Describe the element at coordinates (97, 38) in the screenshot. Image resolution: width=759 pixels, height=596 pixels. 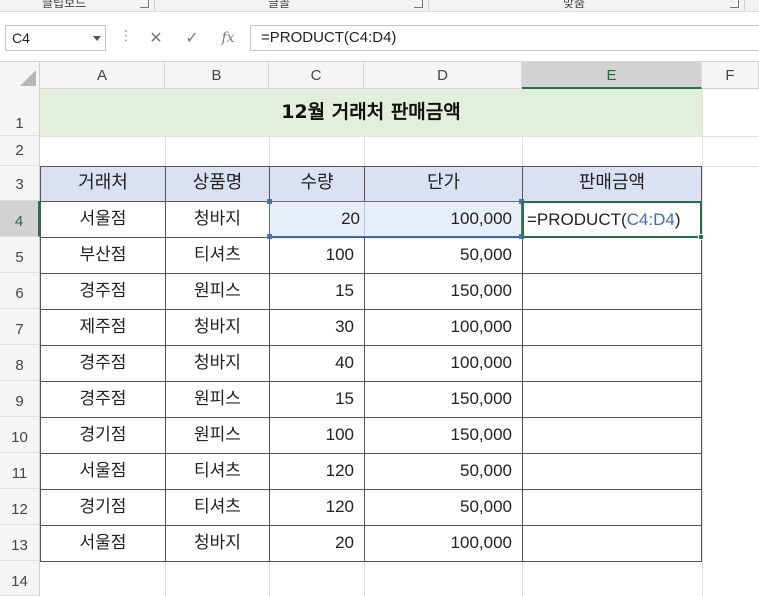
I see `chevron-down-icon` at that location.